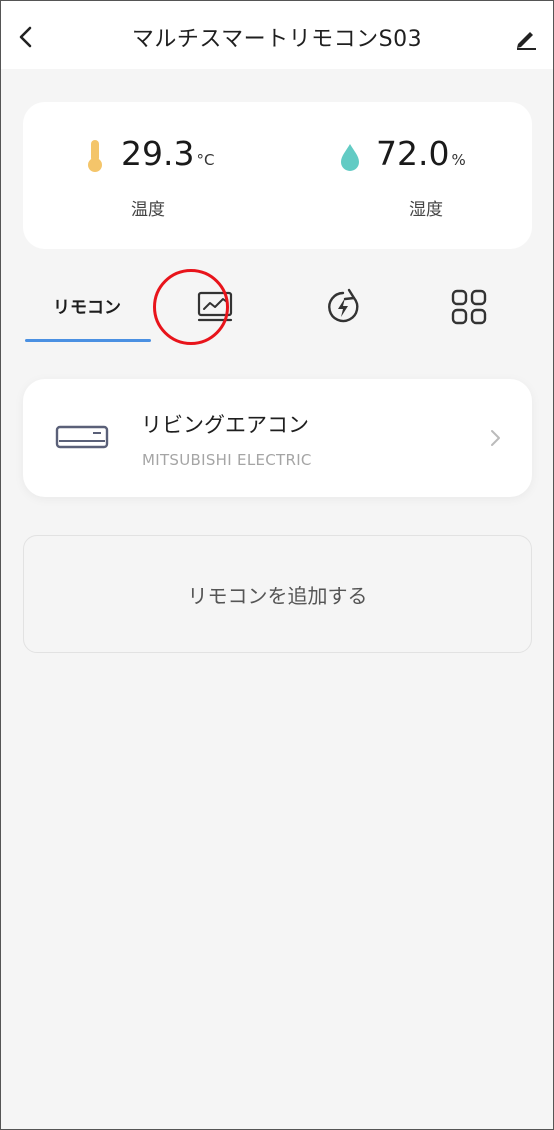  I want to click on sensor-card: 29.3 °C 温度 72.0 % 湿度, so click(277, 175).